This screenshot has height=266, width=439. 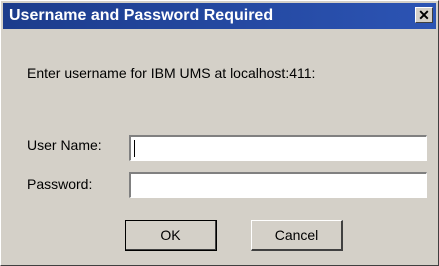 I want to click on close-icon: ✕, so click(x=424, y=15).